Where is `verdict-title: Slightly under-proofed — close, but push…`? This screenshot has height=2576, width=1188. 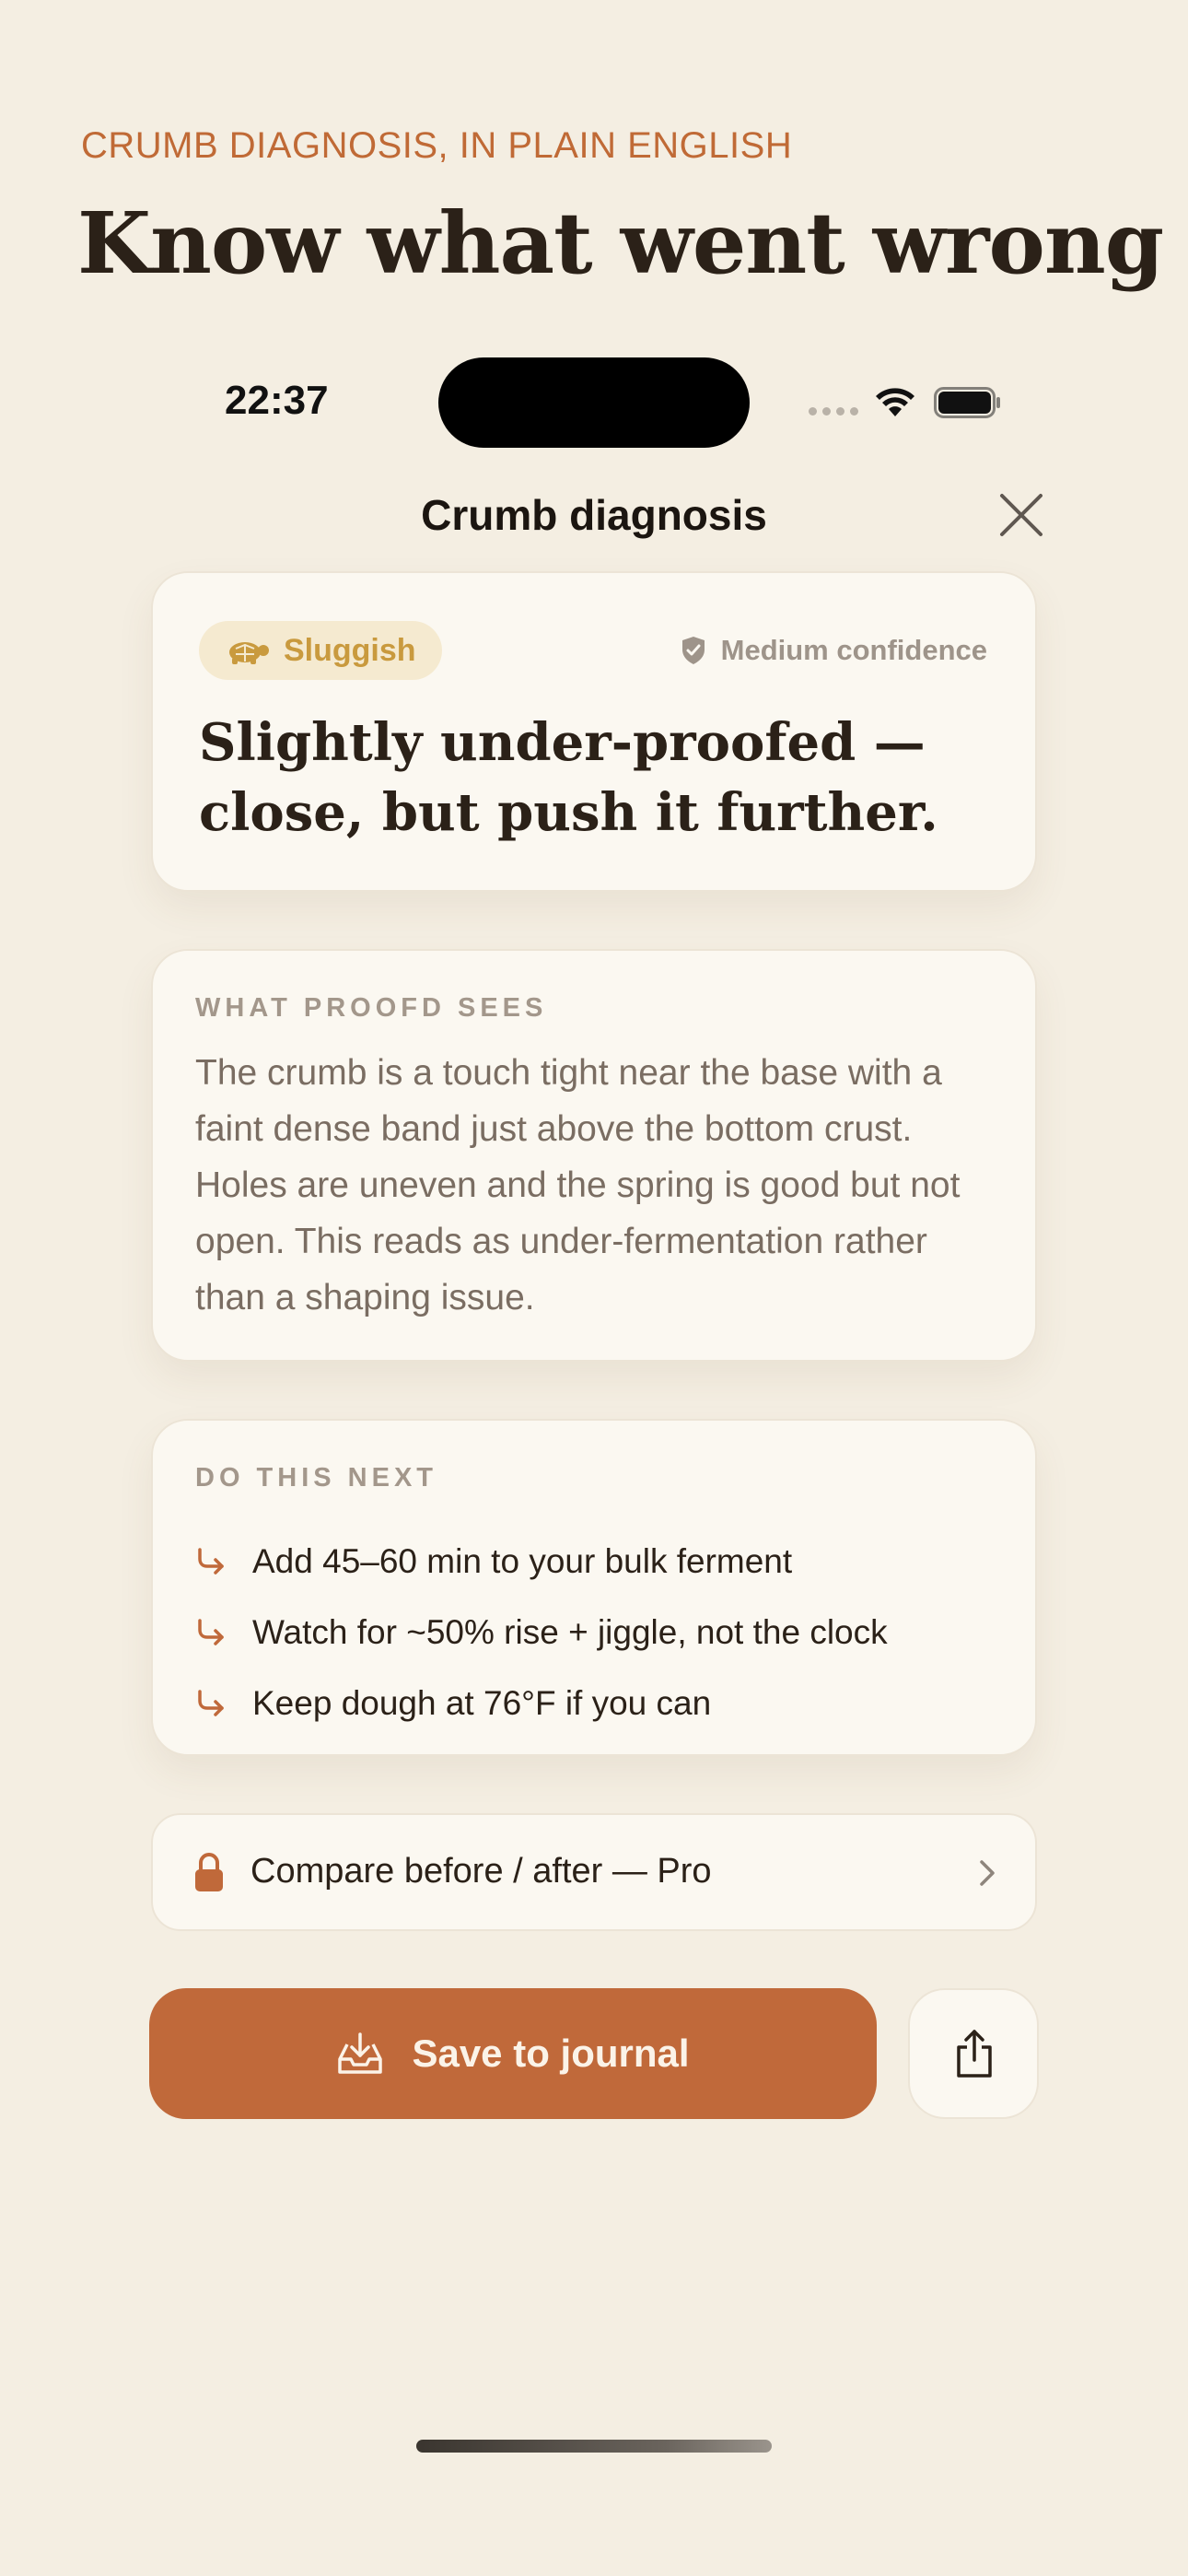 verdict-title: Slightly under-proofed — close, but push… is located at coordinates (568, 777).